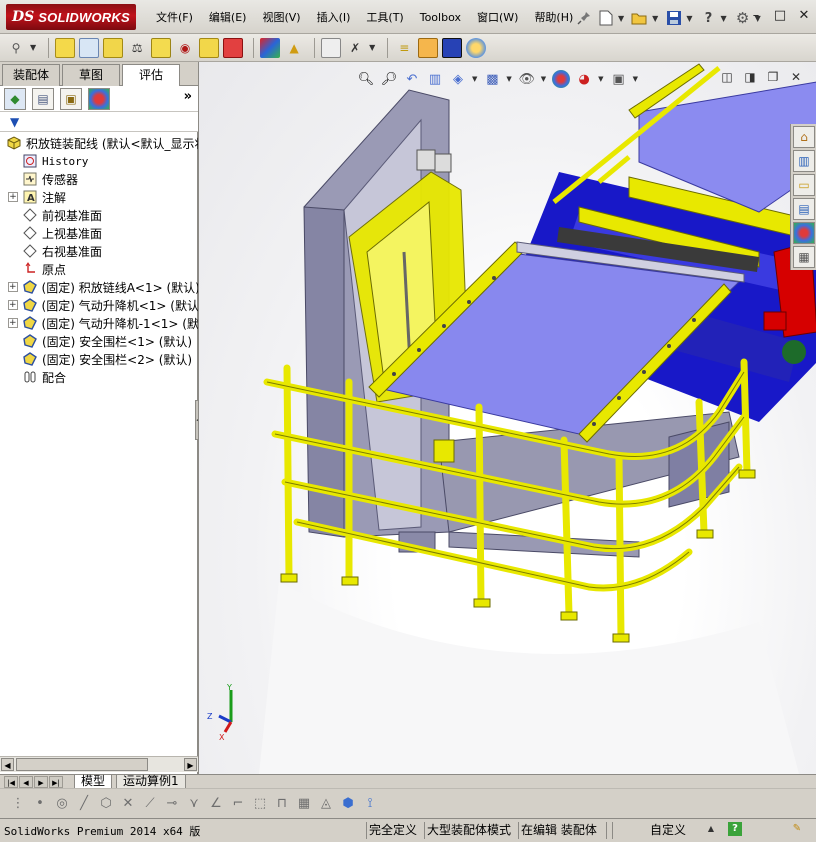 The image size is (816, 842). Describe the element at coordinates (40, 804) in the screenshot. I see `point-icon: •` at that location.